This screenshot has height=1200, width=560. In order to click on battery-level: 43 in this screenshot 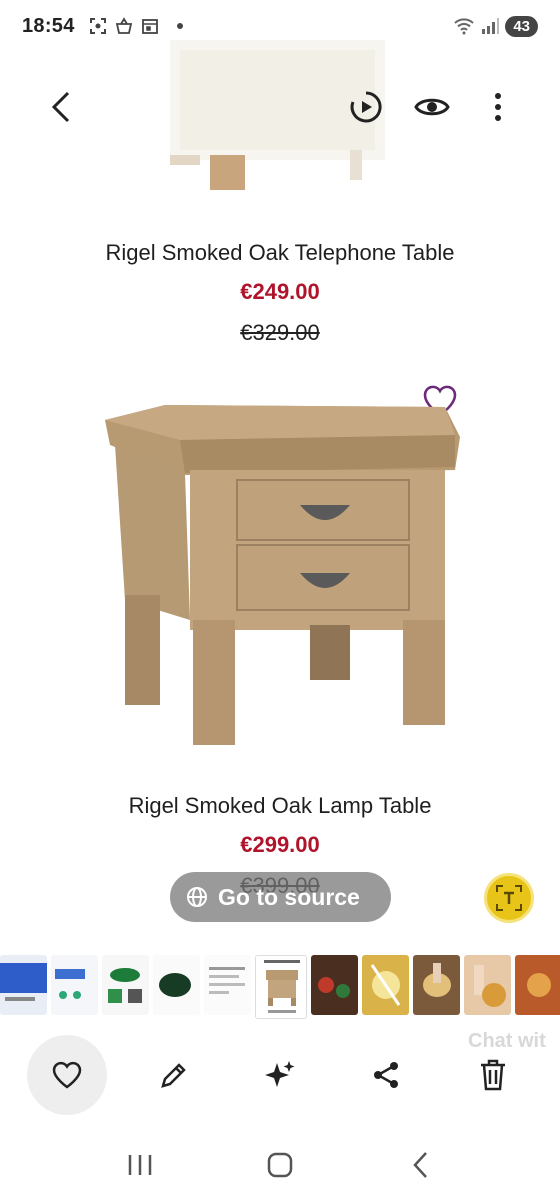, I will do `click(521, 26)`.